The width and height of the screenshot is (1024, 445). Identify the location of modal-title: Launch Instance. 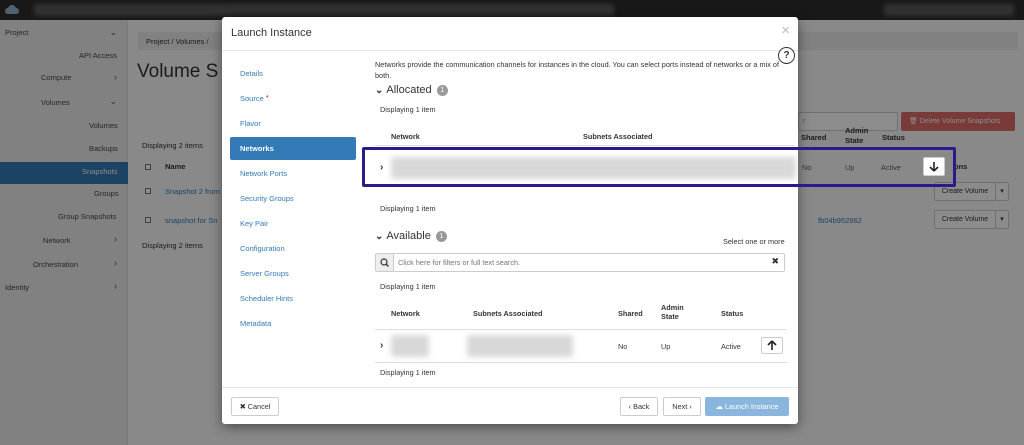
(271, 33).